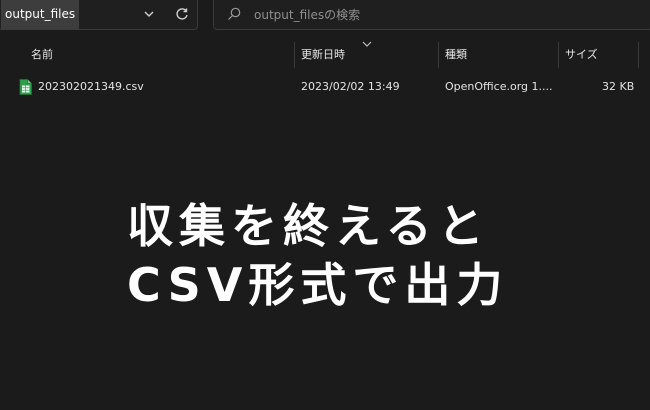 The image size is (650, 410). Describe the element at coordinates (99, 15) in the screenshot. I see `address-bar: output_files` at that location.